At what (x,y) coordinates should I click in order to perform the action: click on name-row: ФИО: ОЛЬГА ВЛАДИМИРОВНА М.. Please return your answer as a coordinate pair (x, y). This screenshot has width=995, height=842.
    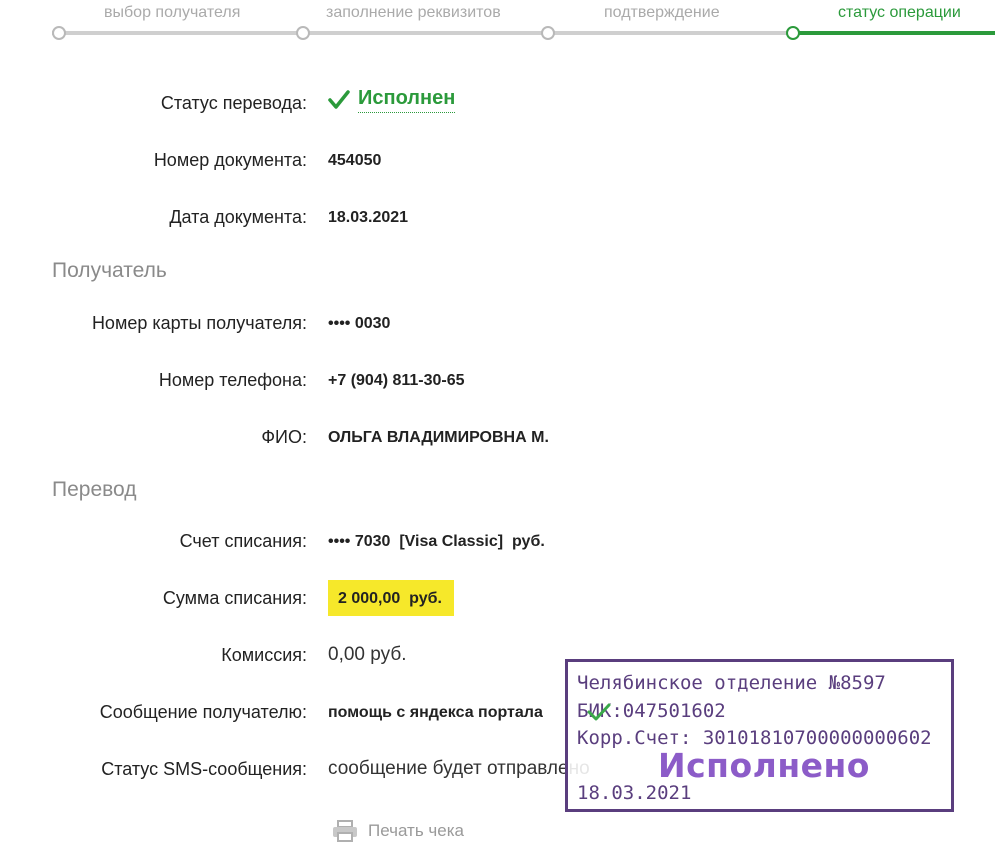
    Looking at the image, I should click on (497, 442).